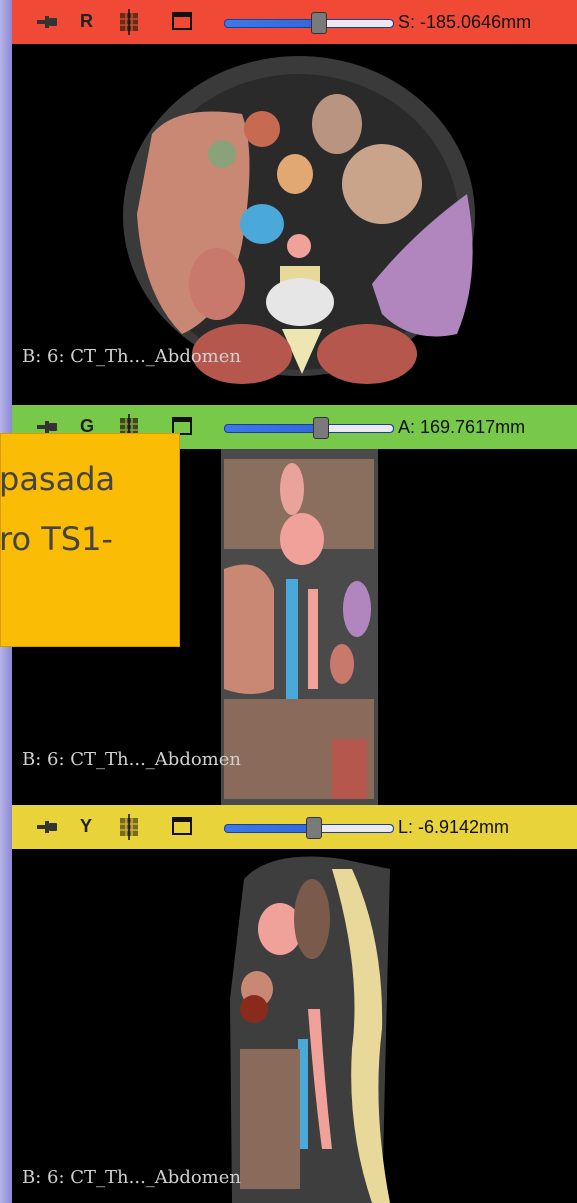 The image size is (577, 1203). What do you see at coordinates (56, 539) in the screenshot?
I see `callout-line-2: ro TS1-` at bounding box center [56, 539].